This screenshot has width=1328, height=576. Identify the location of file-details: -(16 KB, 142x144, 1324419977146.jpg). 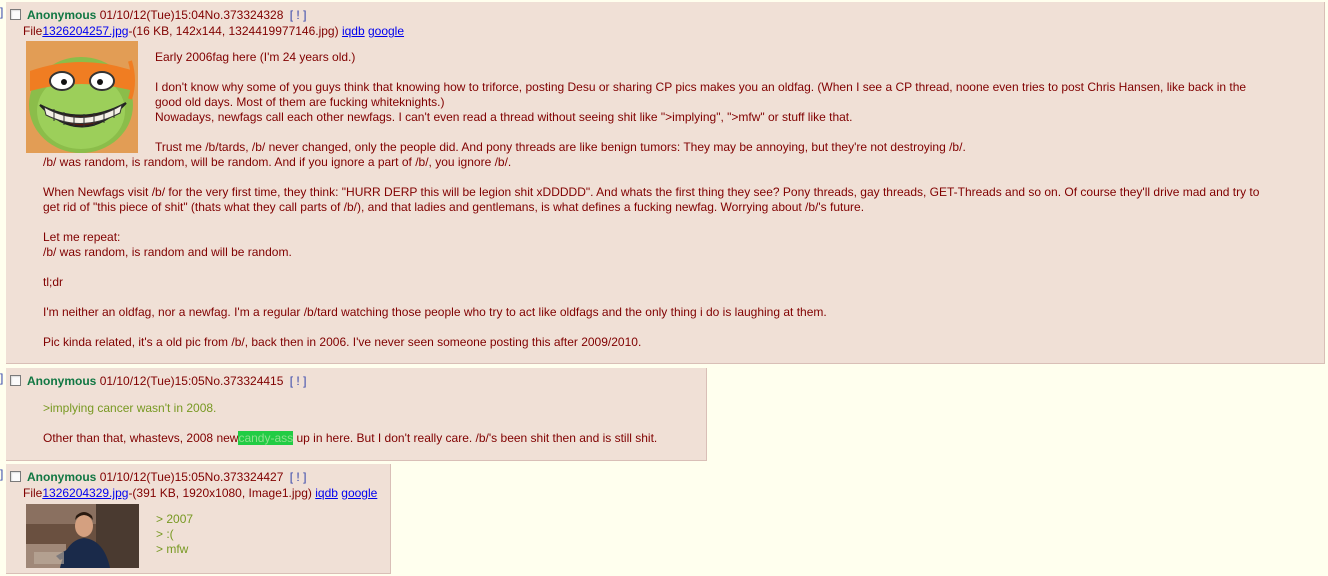
(233, 31).